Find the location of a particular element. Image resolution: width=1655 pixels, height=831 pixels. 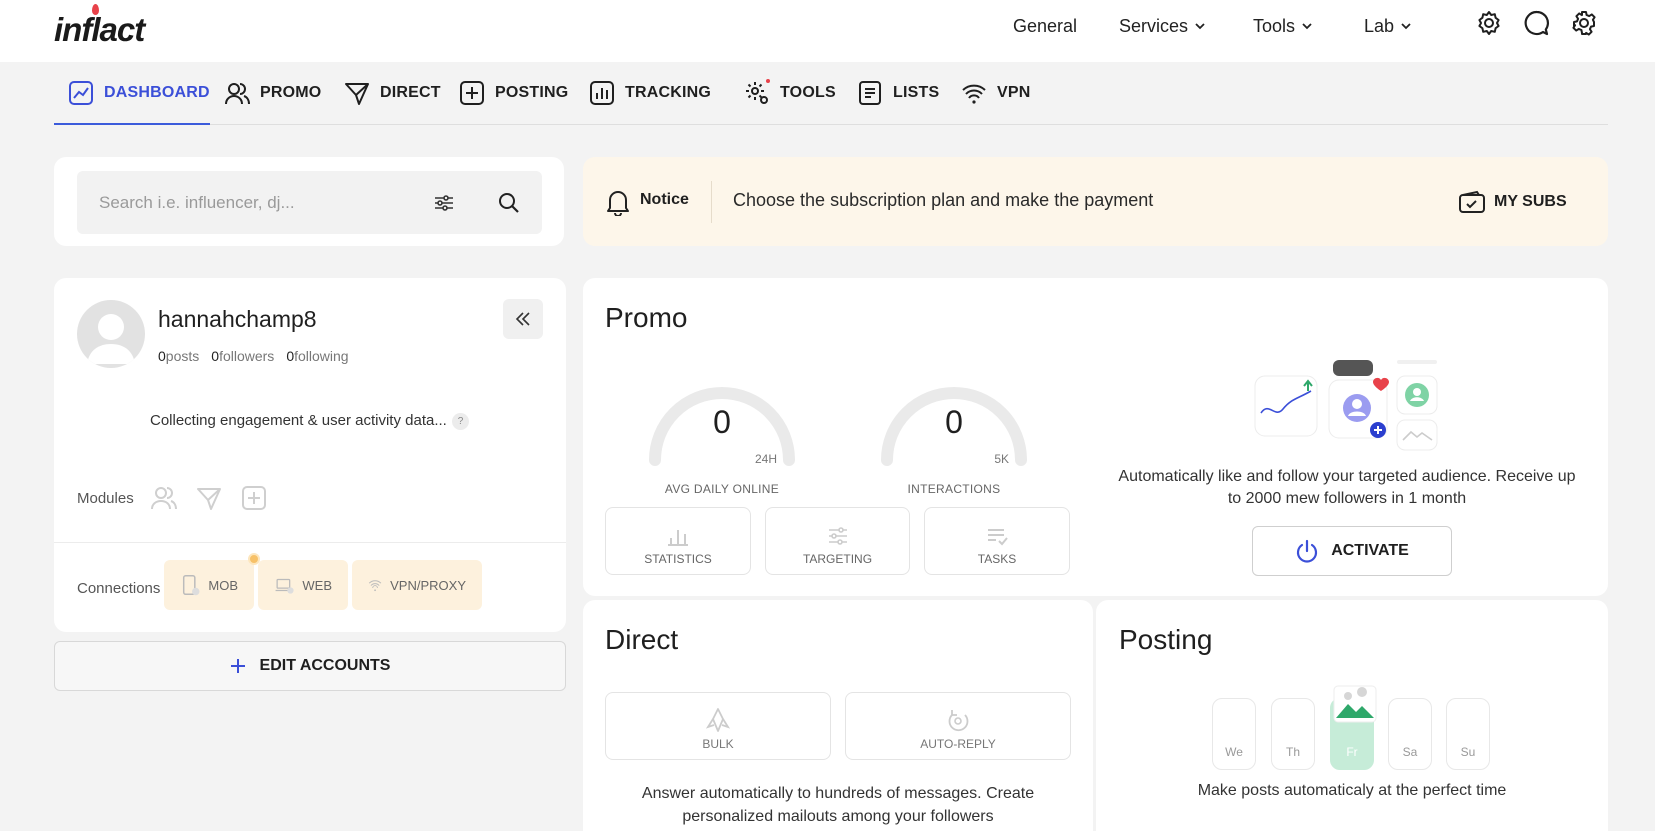

gauge-value: 0 is located at coordinates (954, 422).